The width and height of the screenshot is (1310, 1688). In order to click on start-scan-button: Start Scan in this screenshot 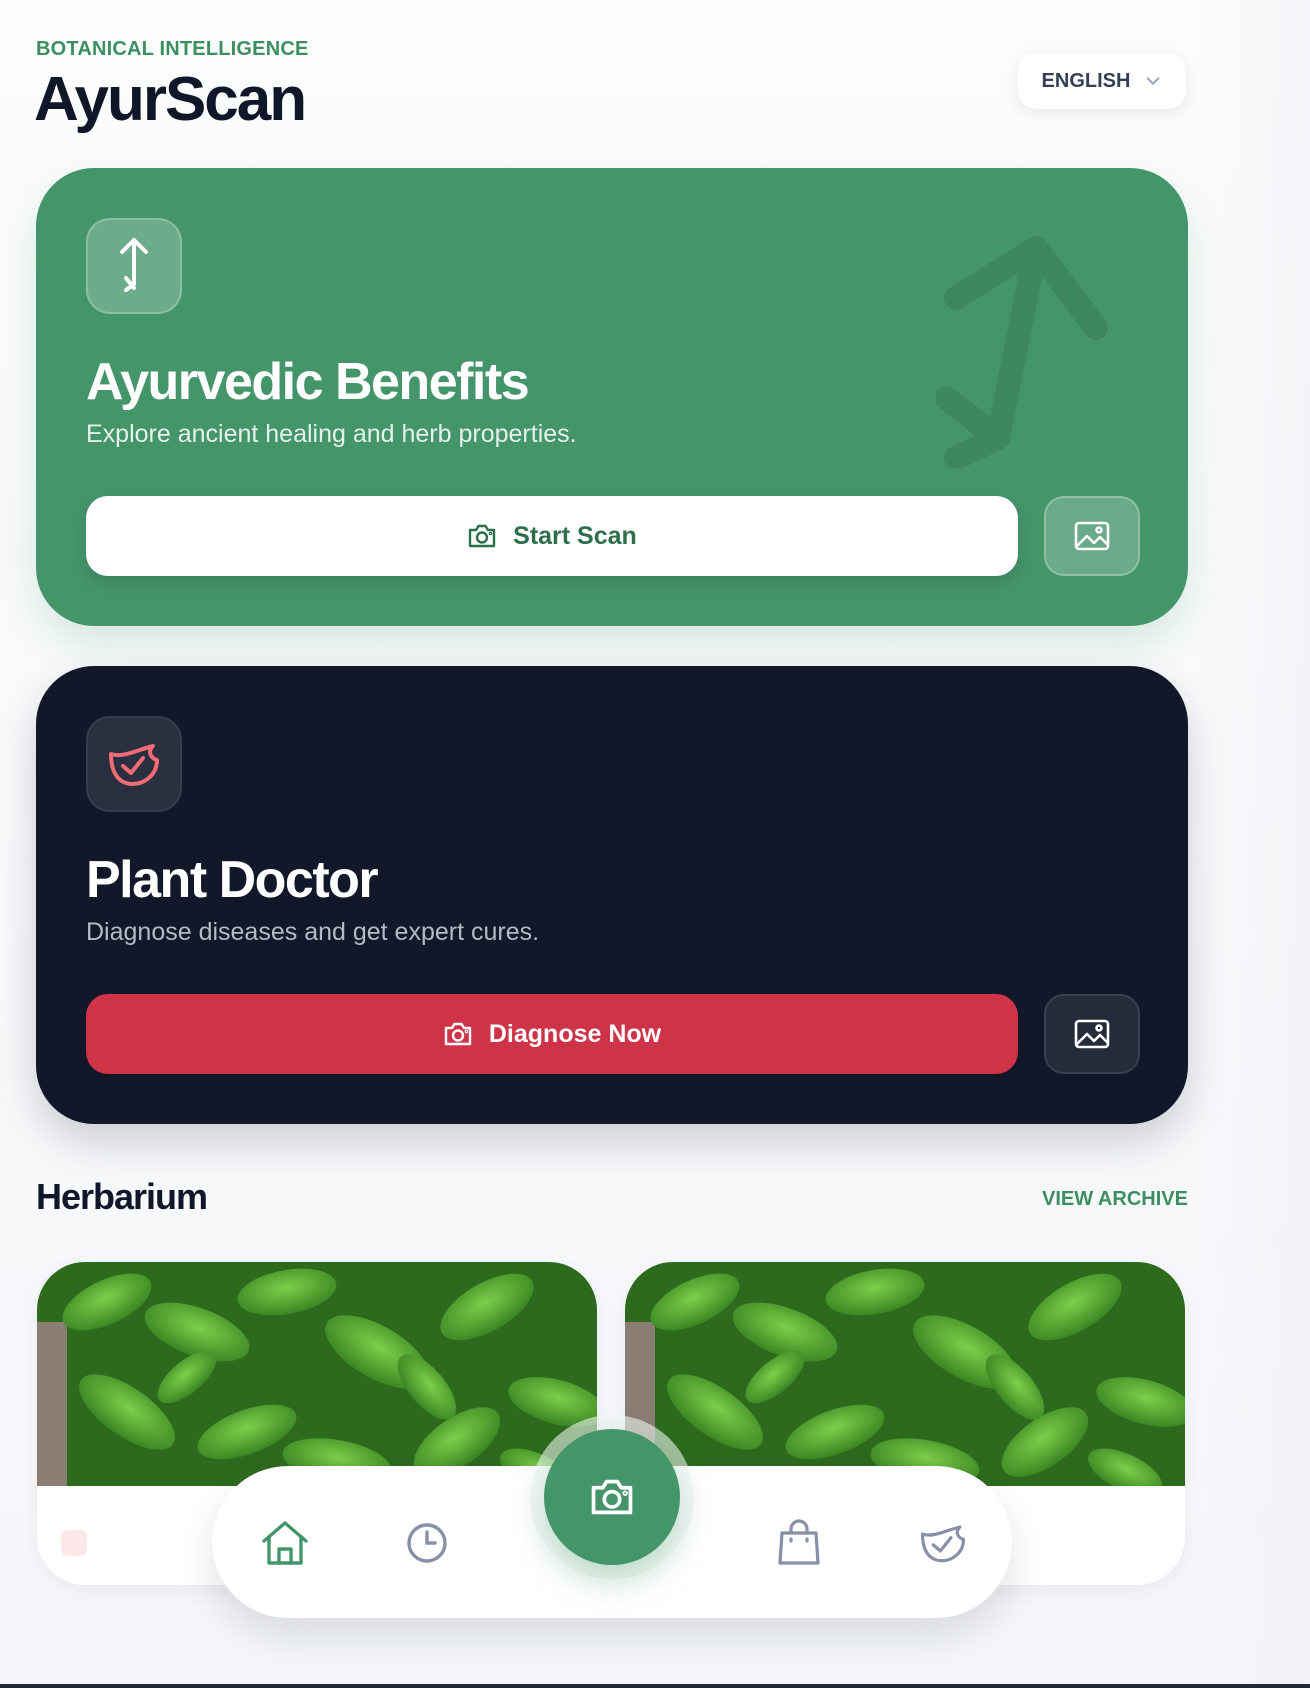, I will do `click(552, 536)`.